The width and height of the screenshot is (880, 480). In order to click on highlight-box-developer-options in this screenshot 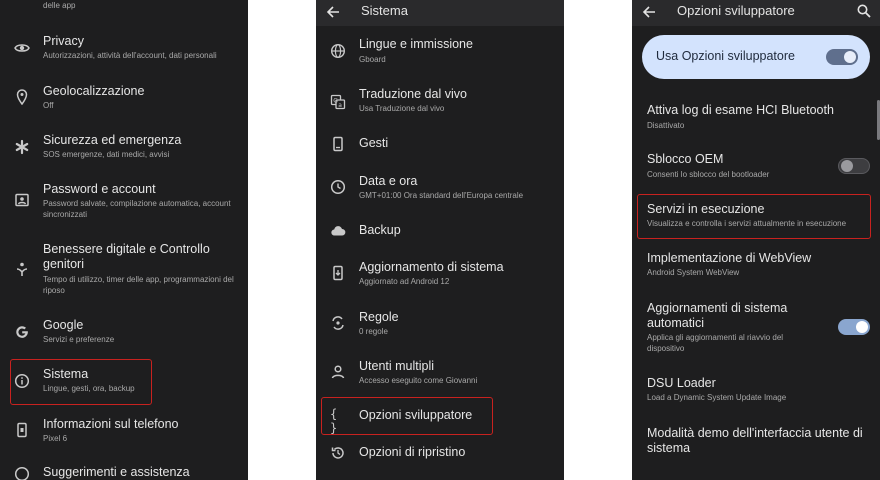, I will do `click(407, 416)`.